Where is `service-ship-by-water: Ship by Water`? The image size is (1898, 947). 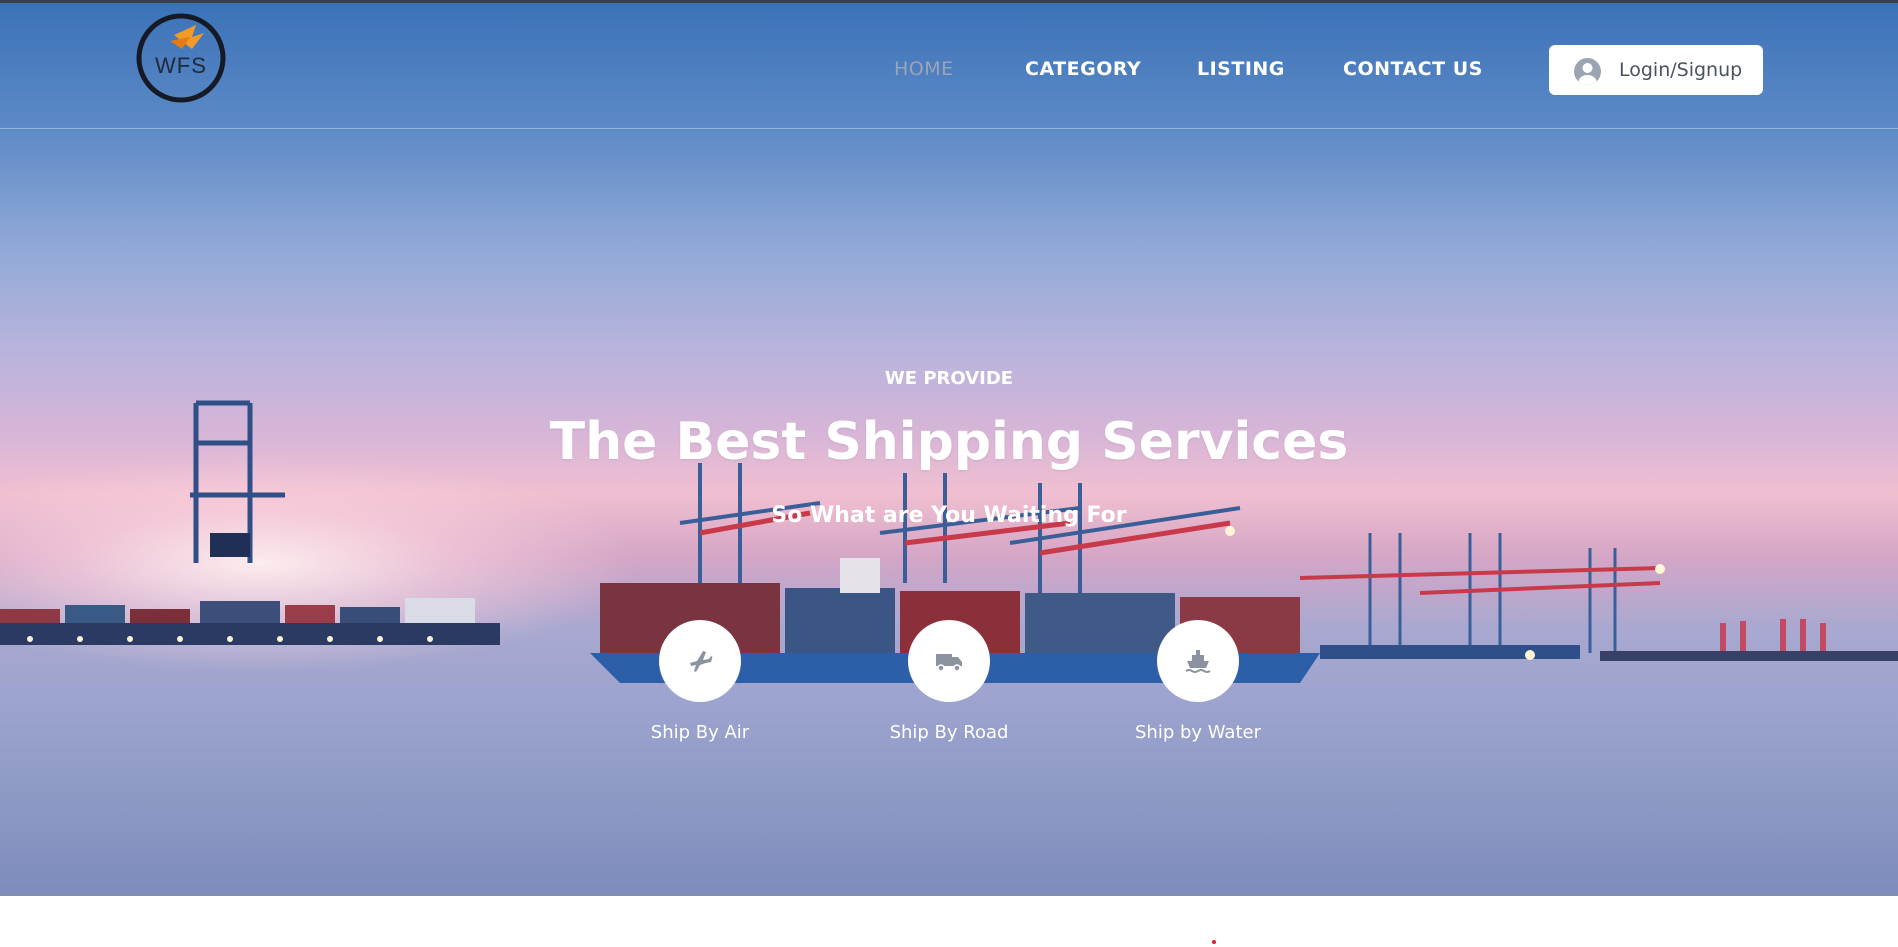 service-ship-by-water: Ship by Water is located at coordinates (1198, 681).